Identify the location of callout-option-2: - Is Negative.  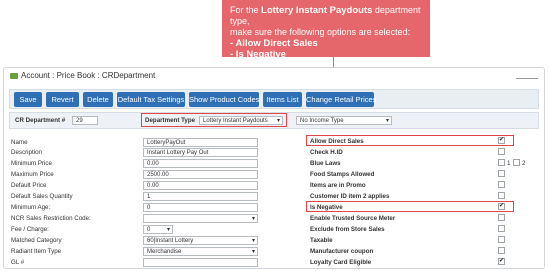
(258, 54).